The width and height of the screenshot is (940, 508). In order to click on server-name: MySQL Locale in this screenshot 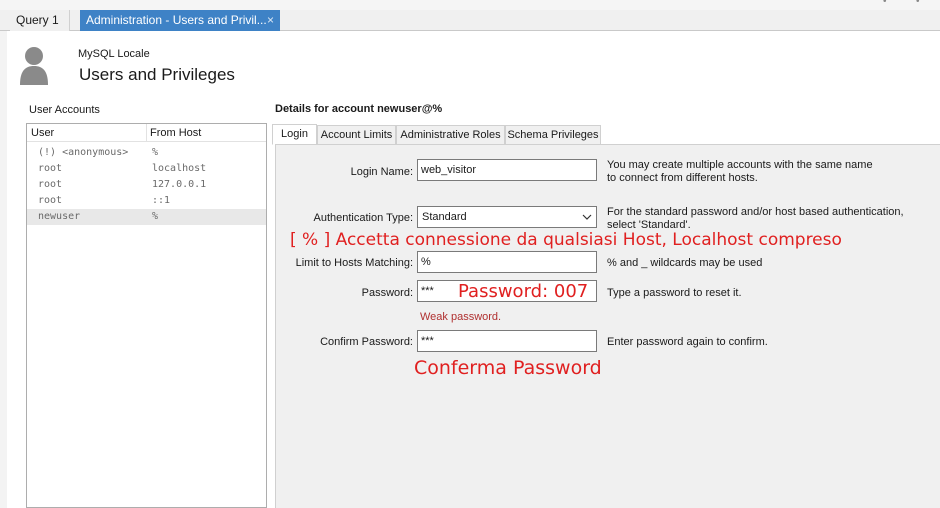, I will do `click(114, 54)`.